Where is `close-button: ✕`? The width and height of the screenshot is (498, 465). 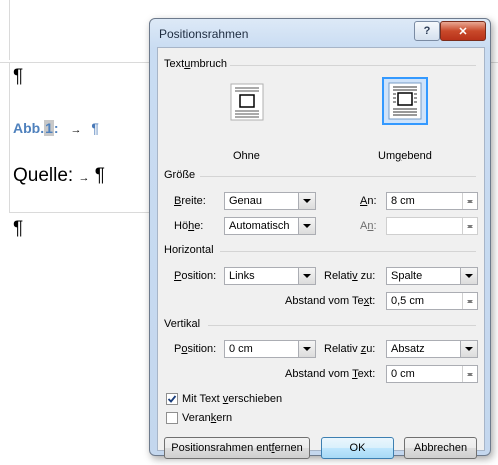 close-button: ✕ is located at coordinates (463, 31).